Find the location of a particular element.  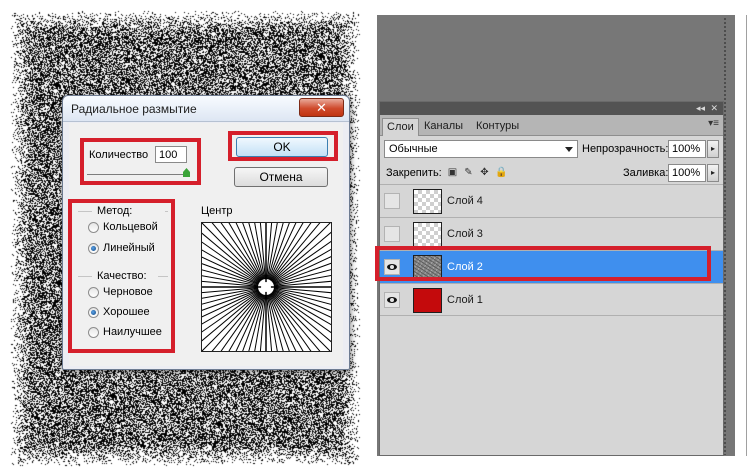

lock-position-icon: ✥ is located at coordinates (484, 172).